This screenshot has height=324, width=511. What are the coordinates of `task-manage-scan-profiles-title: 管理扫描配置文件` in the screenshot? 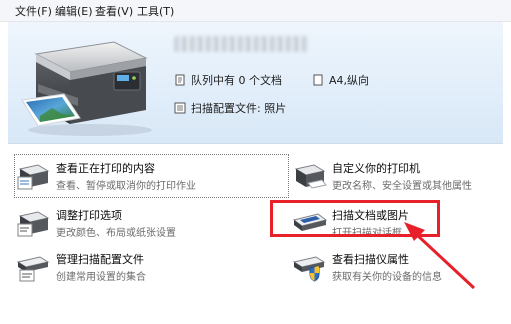 It's located at (100, 259).